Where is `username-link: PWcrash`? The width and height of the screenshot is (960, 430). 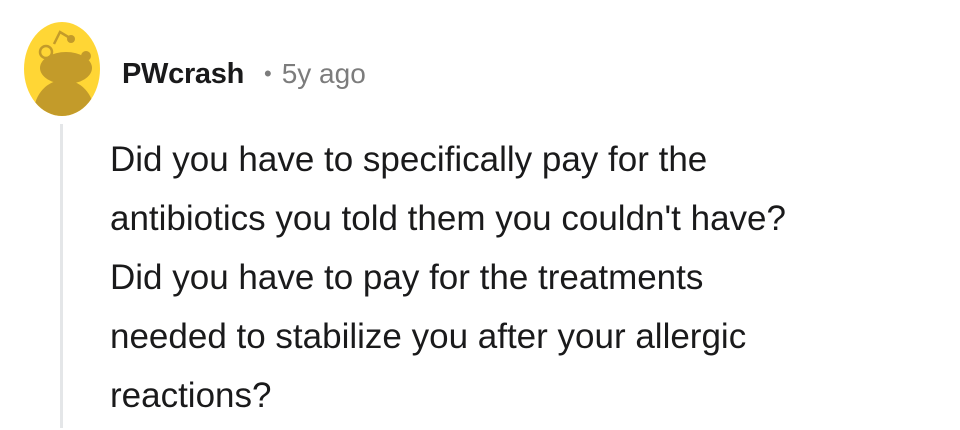 username-link: PWcrash is located at coordinates (183, 74).